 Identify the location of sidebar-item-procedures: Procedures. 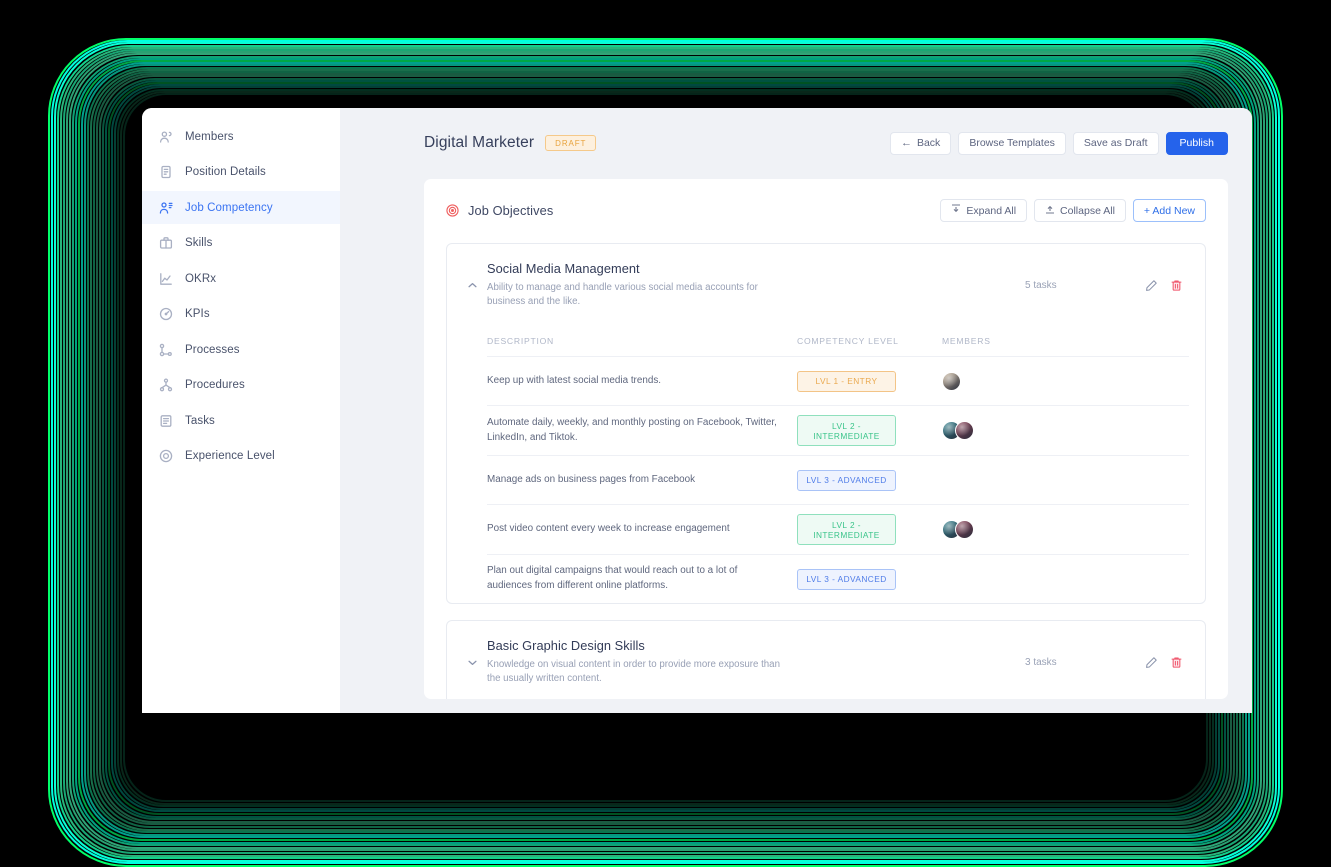
(241, 385).